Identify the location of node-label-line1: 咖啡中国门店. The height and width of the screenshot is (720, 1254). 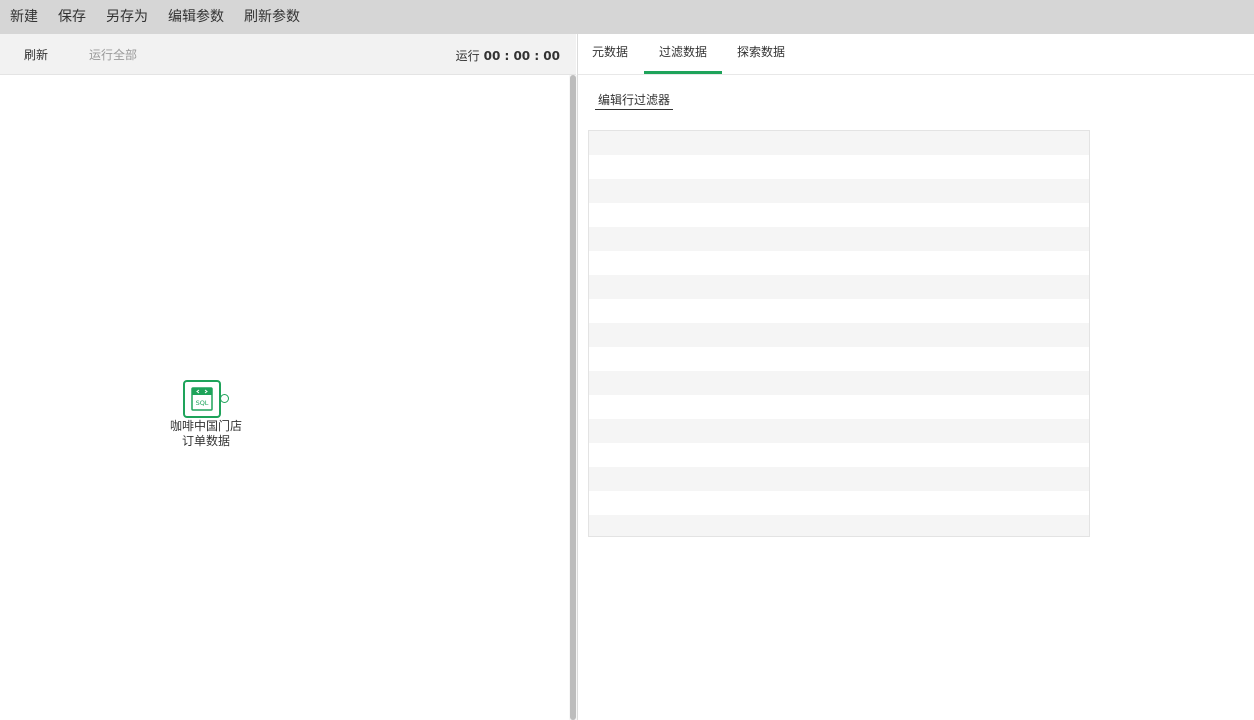
(205, 426).